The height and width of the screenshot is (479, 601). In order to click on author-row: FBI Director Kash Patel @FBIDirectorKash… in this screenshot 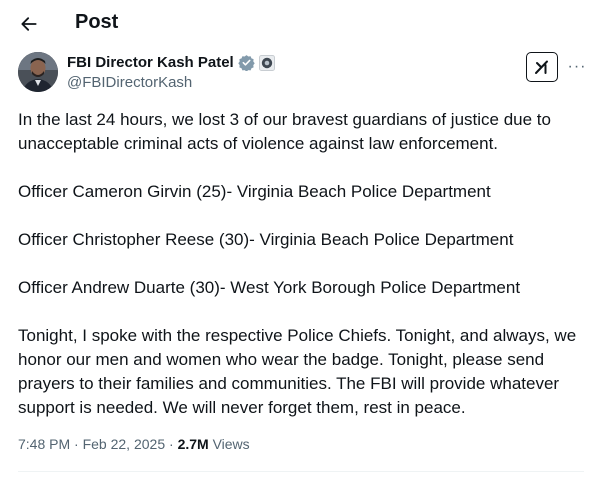, I will do `click(303, 73)`.